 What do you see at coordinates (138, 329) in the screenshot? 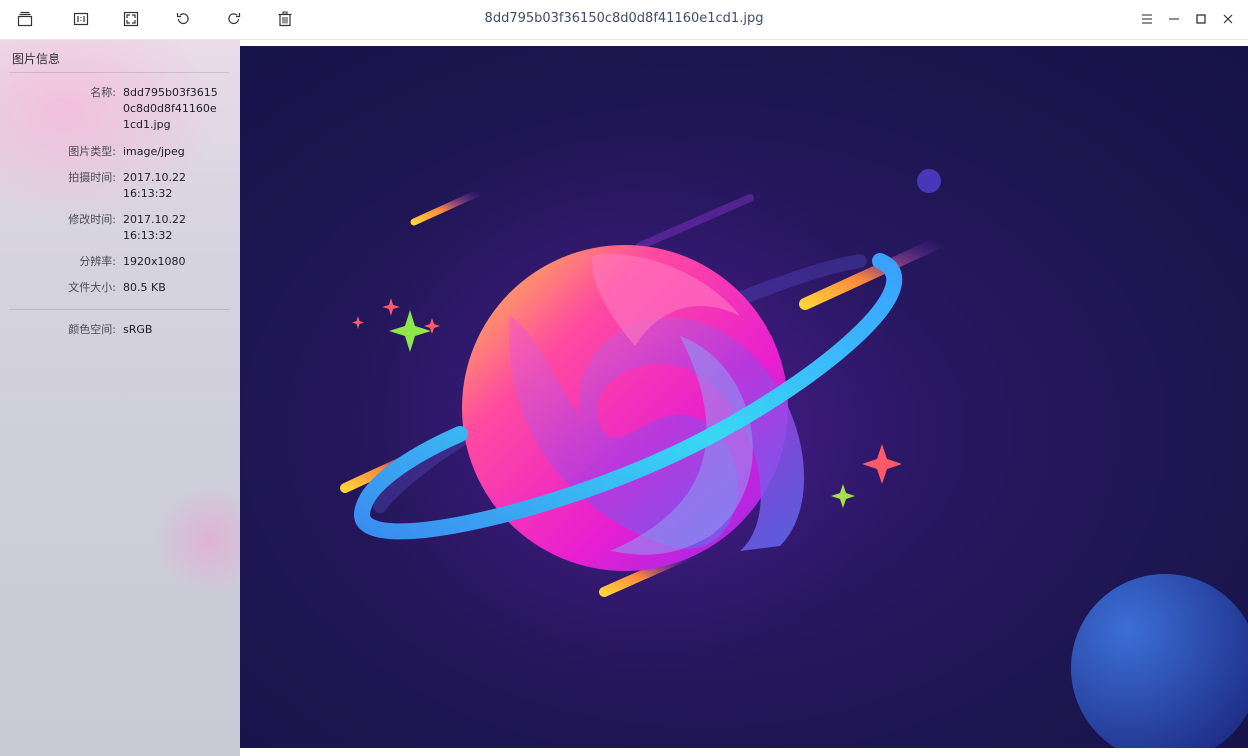
I see `info-value: sRGB` at bounding box center [138, 329].